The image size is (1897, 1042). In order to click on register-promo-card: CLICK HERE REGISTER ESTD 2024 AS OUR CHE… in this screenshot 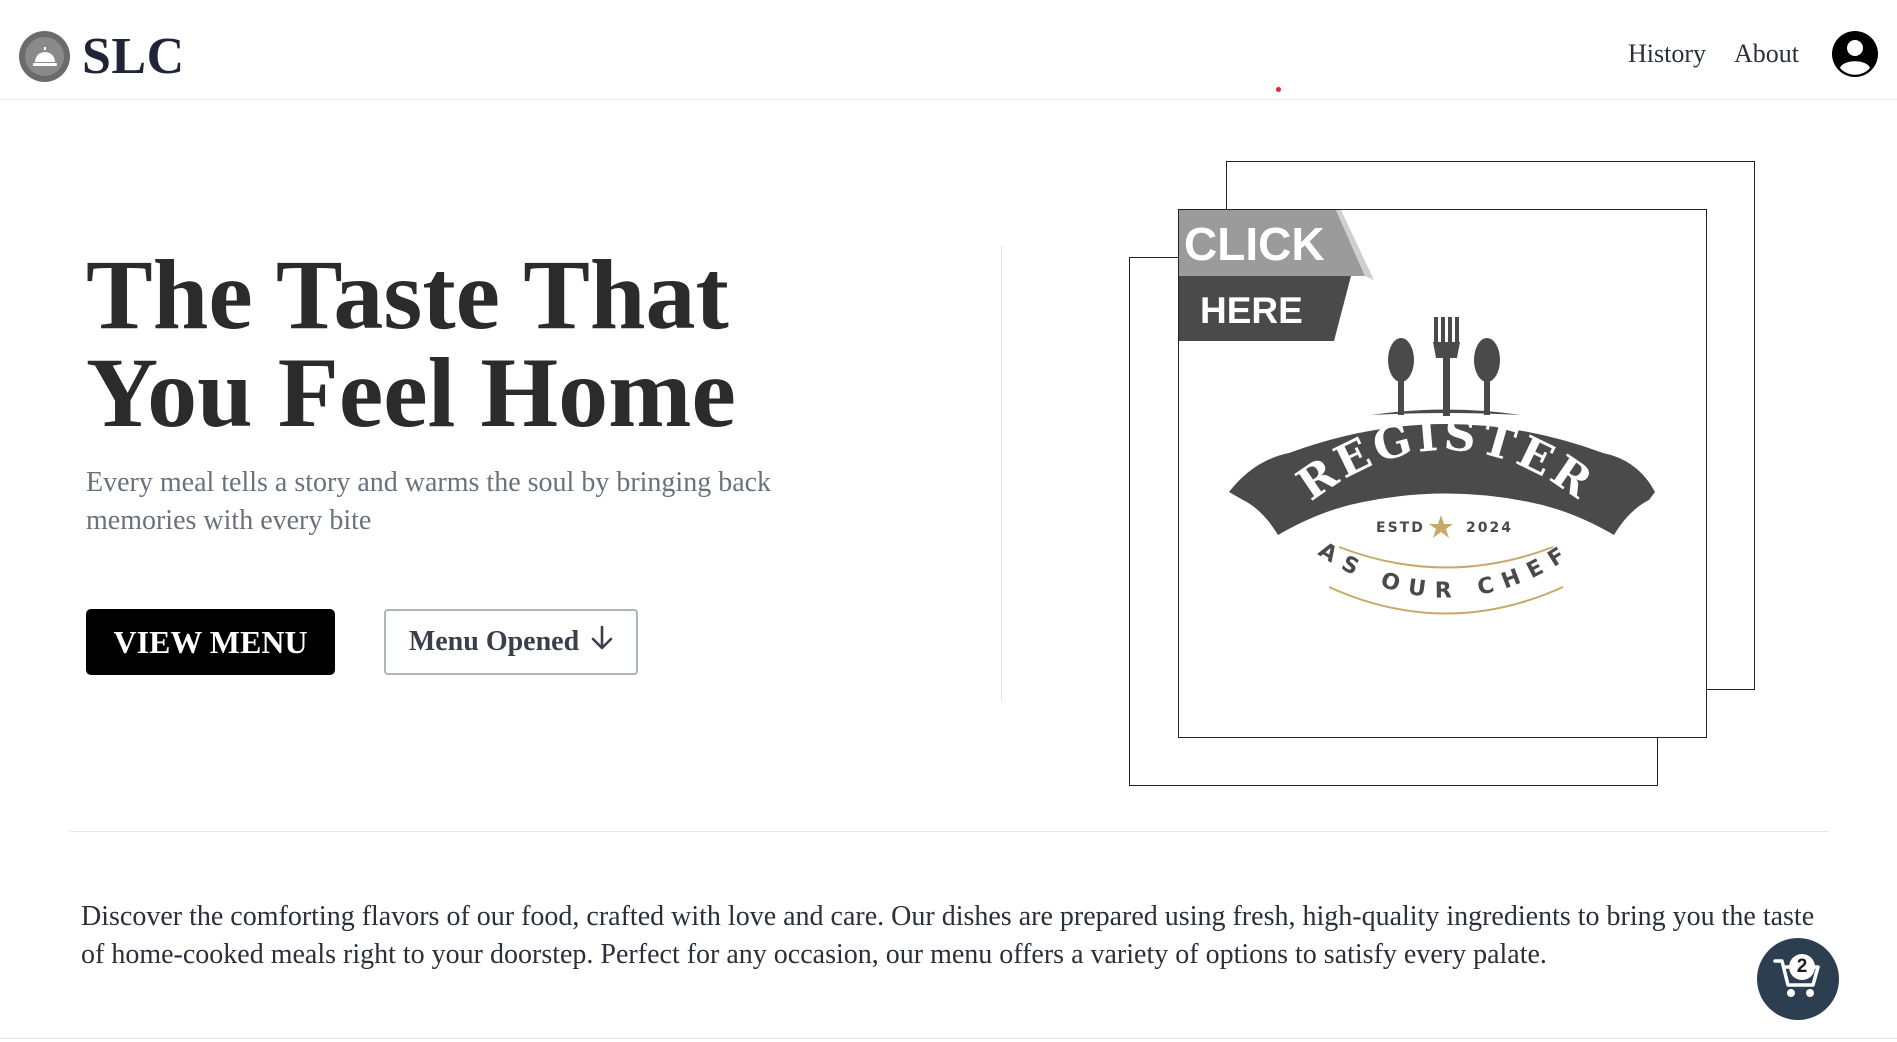, I will do `click(1442, 473)`.